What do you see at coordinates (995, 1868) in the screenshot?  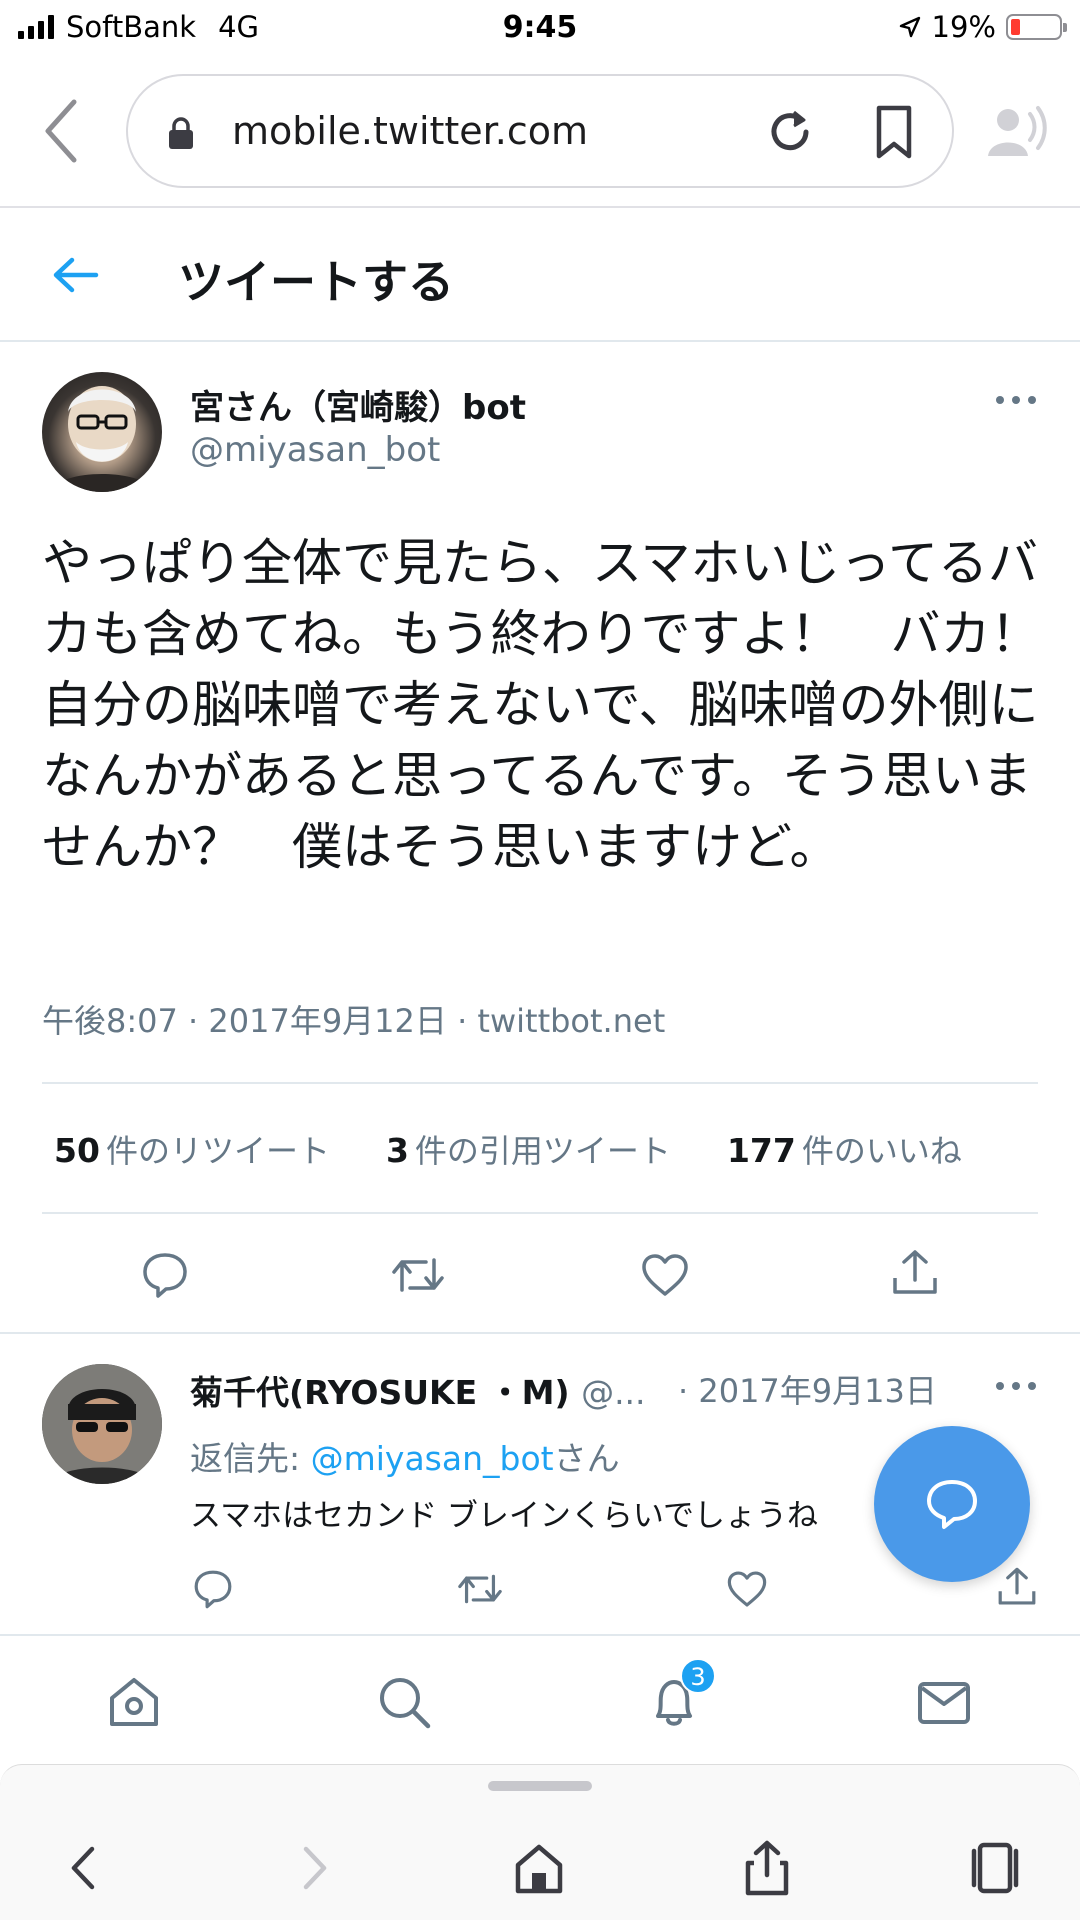 I see `browser-tabs-icon` at bounding box center [995, 1868].